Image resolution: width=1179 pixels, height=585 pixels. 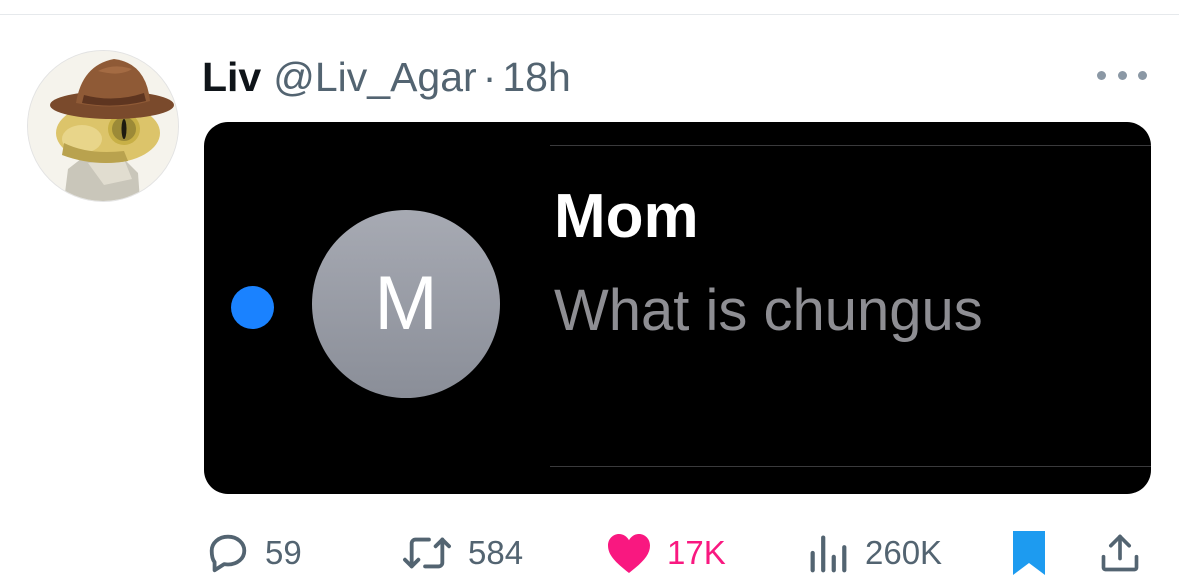 What do you see at coordinates (253, 552) in the screenshot?
I see `reply-button: 59` at bounding box center [253, 552].